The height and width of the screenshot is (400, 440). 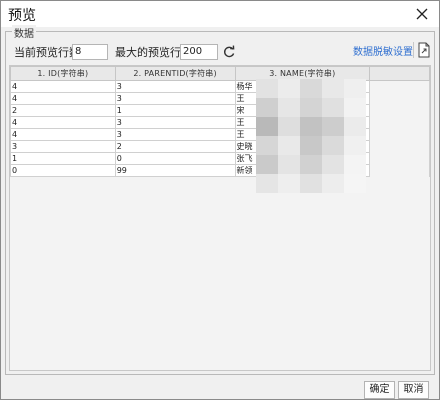 I want to click on cell-id: 1, so click(x=63, y=158).